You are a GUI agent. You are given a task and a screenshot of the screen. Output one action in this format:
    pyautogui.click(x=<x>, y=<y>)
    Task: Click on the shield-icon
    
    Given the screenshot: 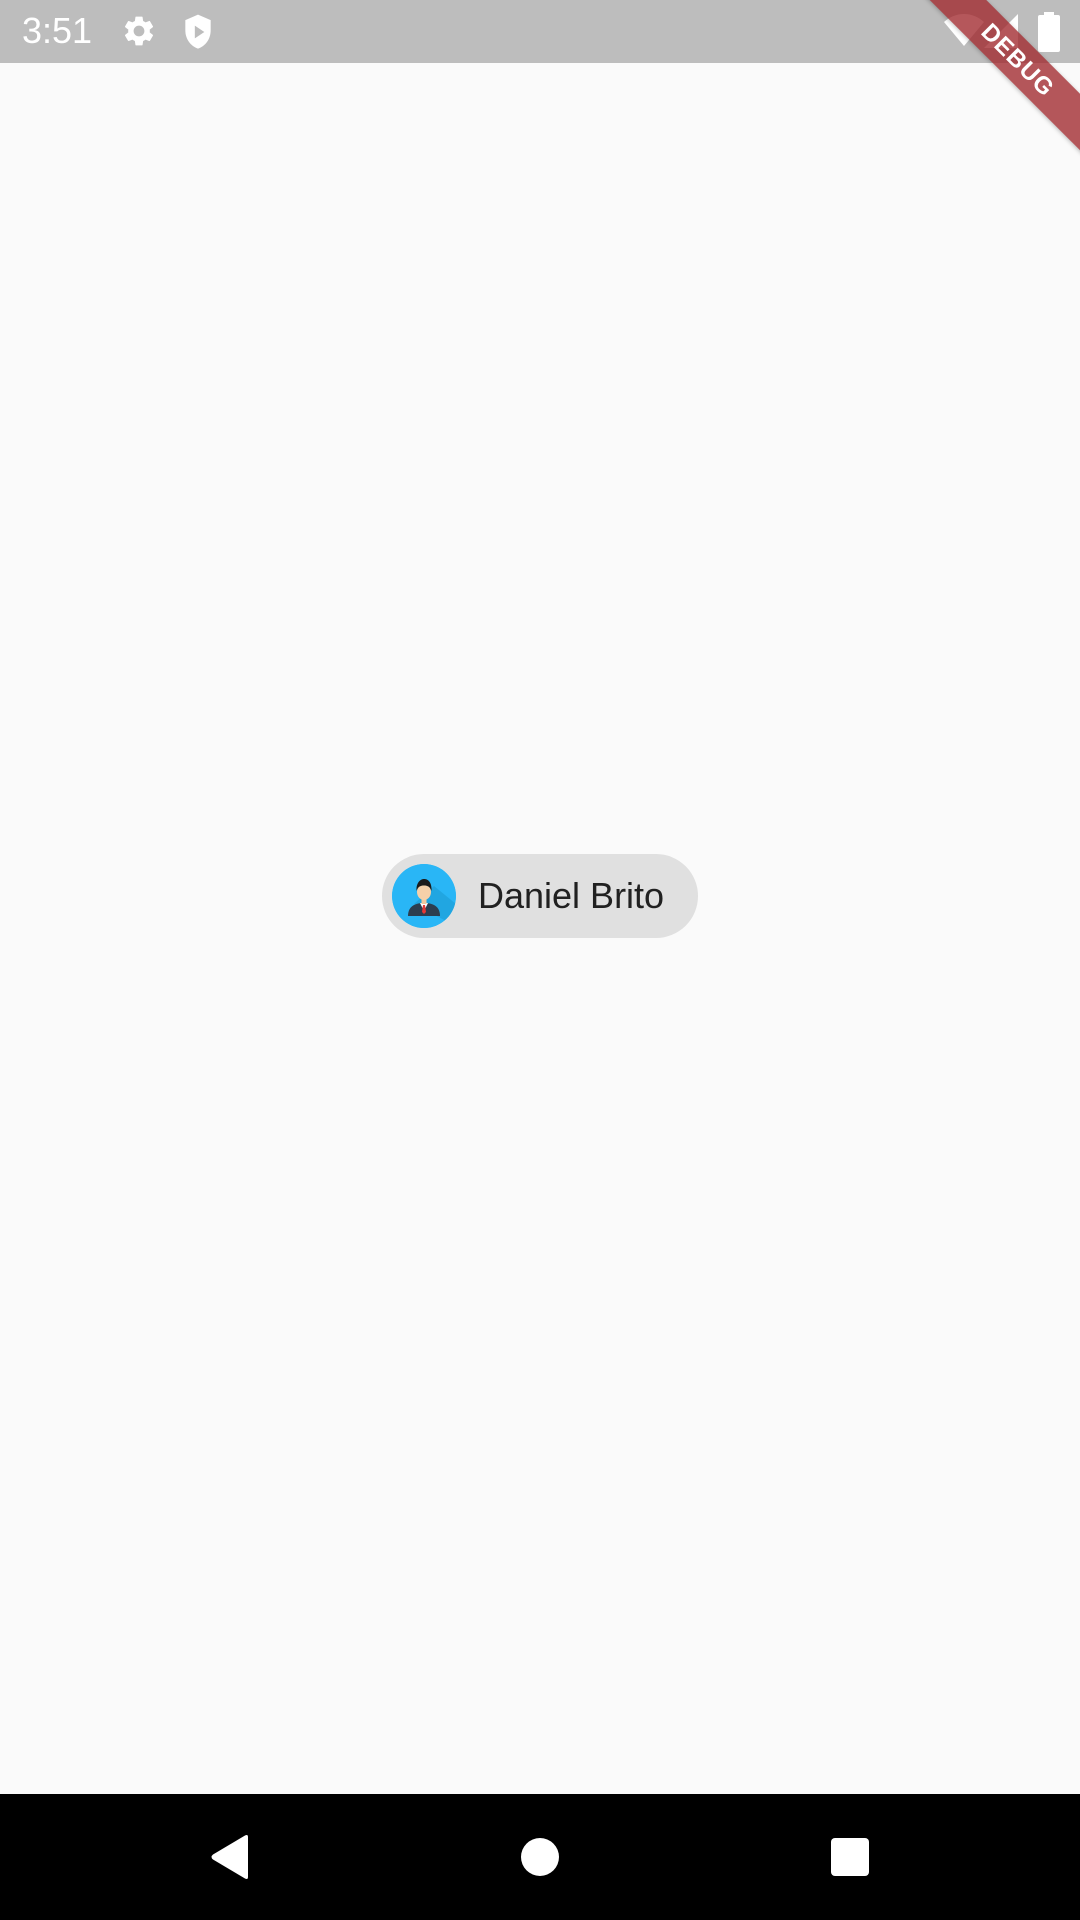 What is the action you would take?
    pyautogui.click(x=198, y=32)
    